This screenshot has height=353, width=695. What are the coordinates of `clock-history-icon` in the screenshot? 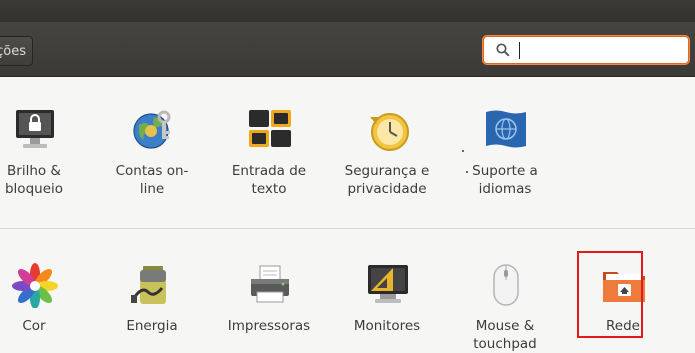 It's located at (389, 132).